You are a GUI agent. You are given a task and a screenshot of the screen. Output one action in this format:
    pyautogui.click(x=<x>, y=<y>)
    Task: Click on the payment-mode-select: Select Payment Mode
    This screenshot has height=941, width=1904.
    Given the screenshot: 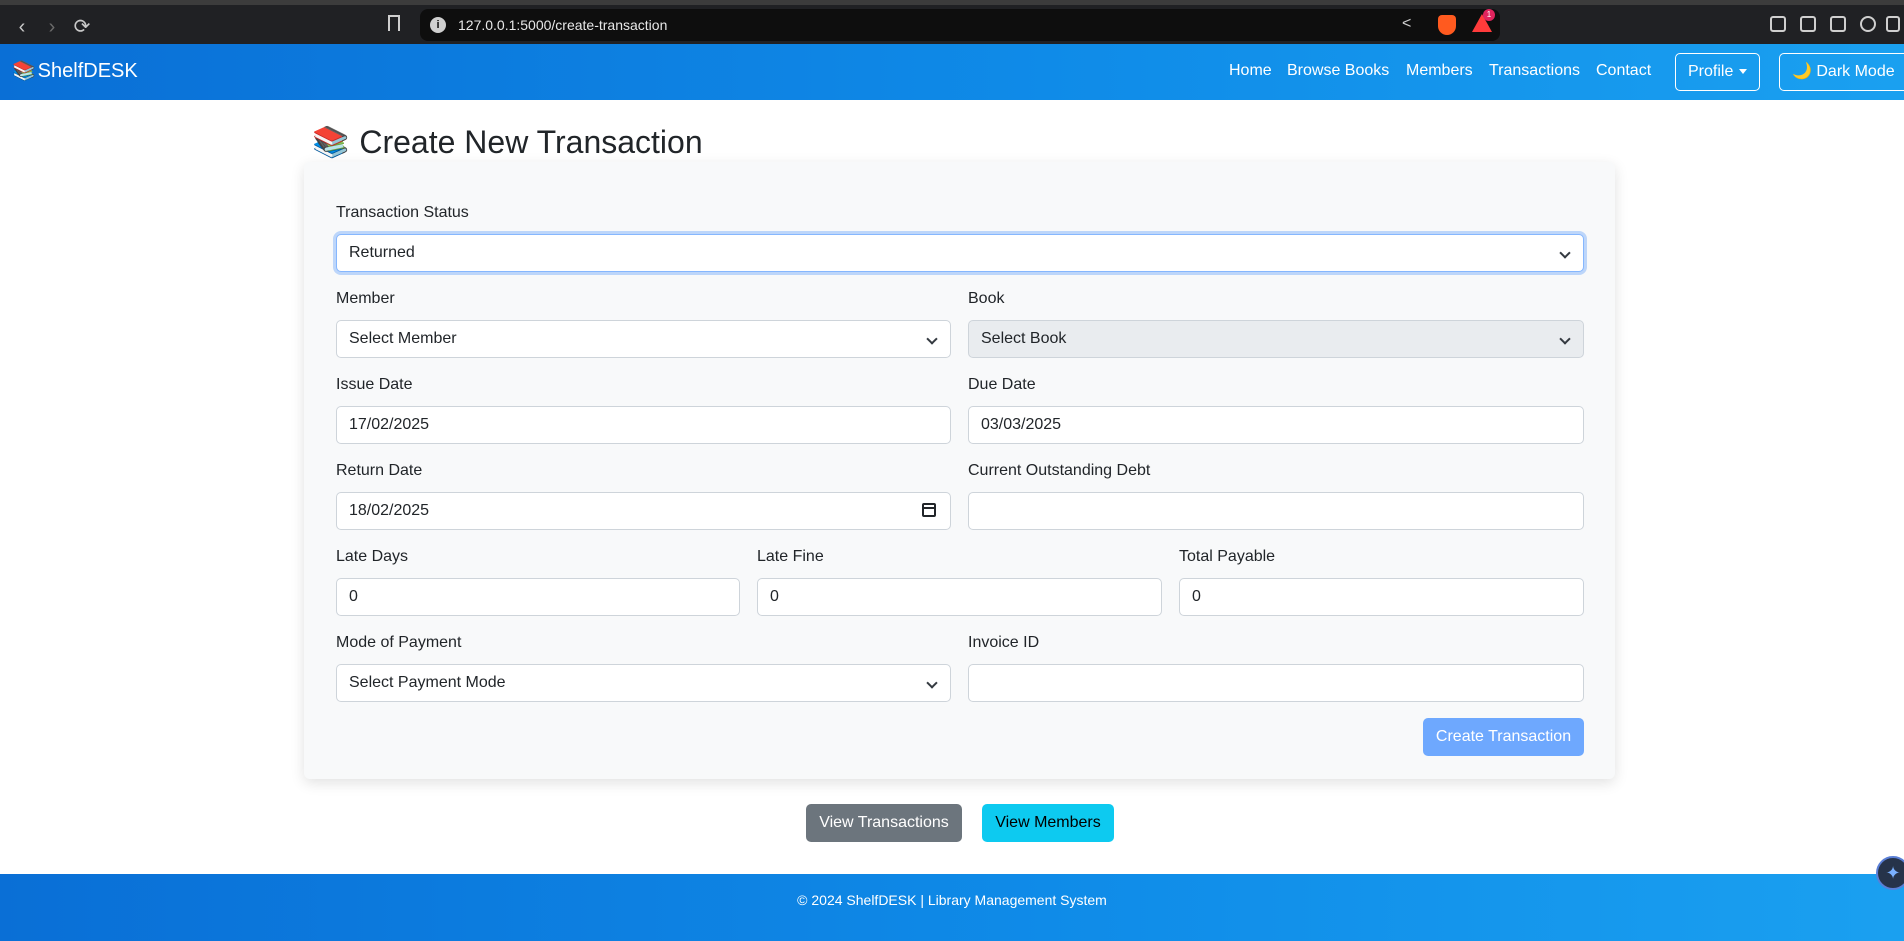 What is the action you would take?
    pyautogui.click(x=643, y=683)
    